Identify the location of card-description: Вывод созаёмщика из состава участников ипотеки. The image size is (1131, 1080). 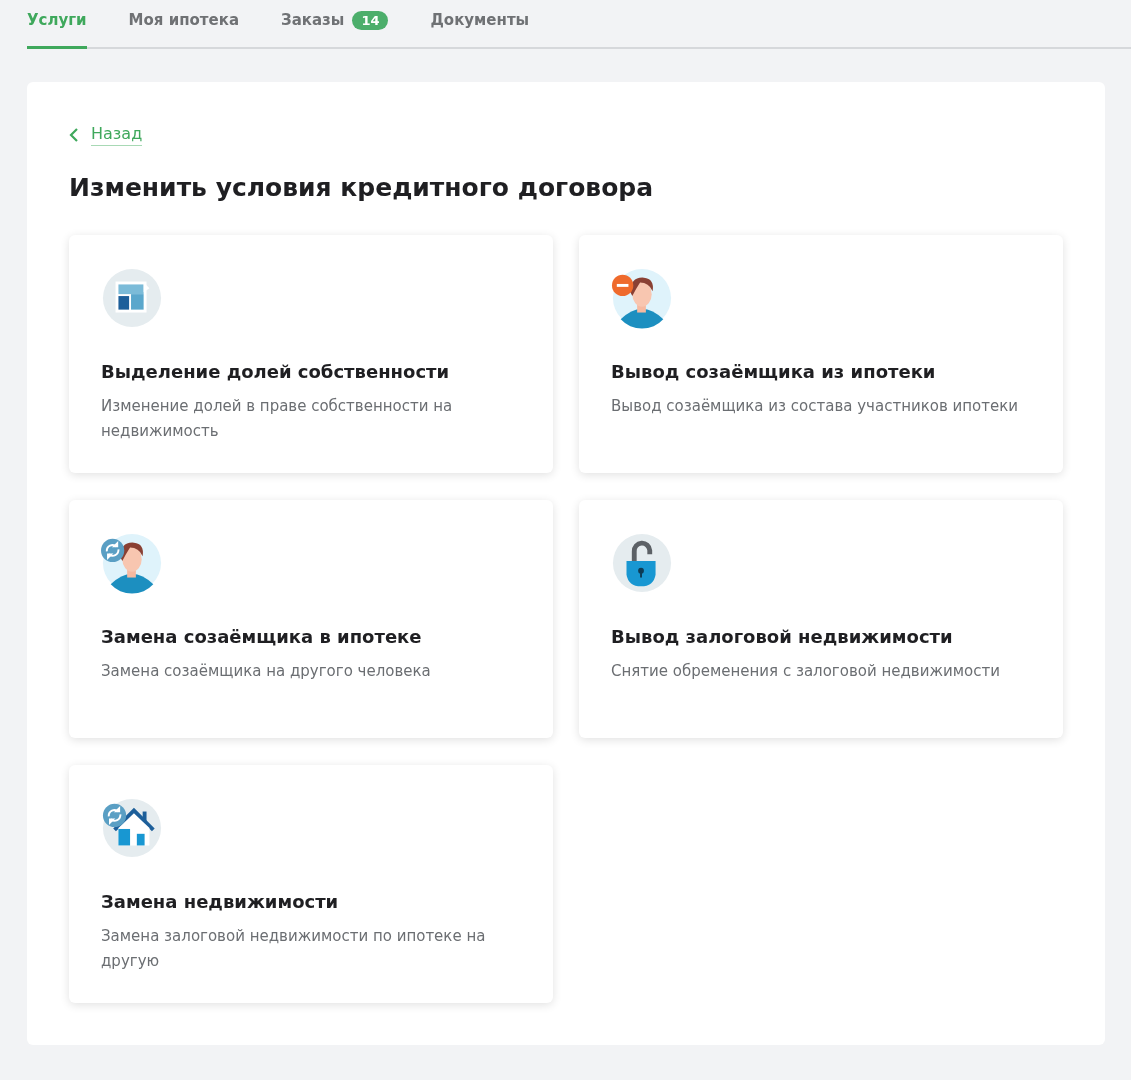
(815, 406).